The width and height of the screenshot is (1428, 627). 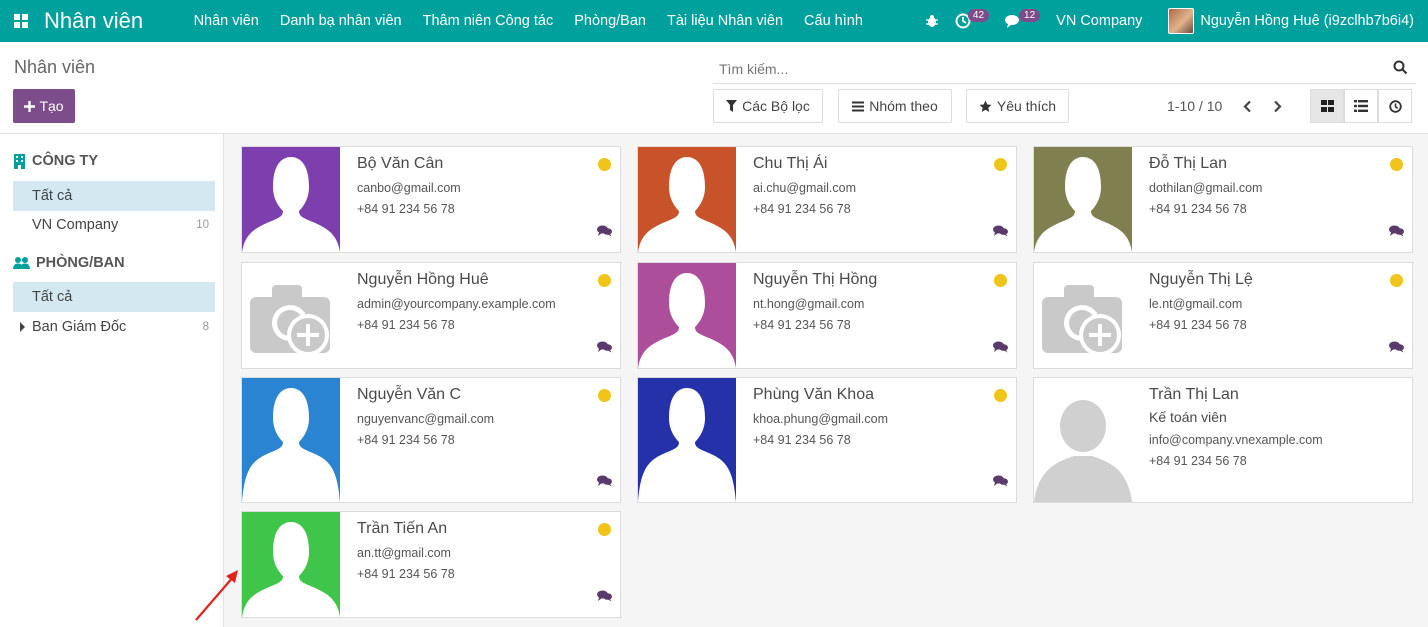 What do you see at coordinates (409, 394) in the screenshot?
I see `employee-name: Nguyễn Văn C` at bounding box center [409, 394].